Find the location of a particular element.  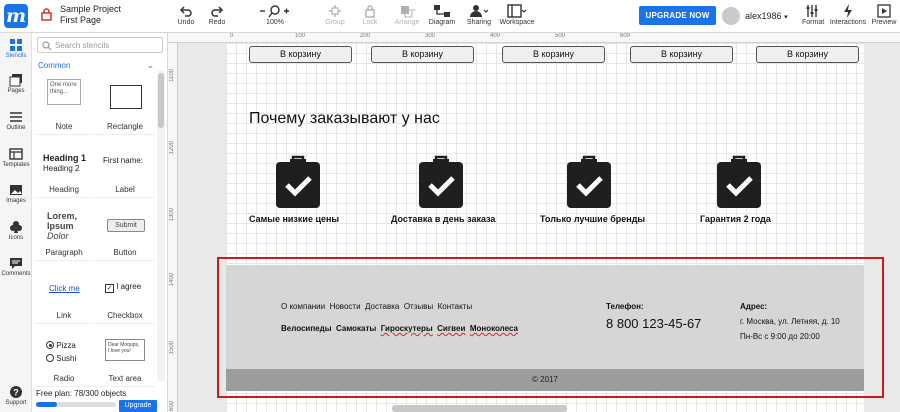

stencil-note: One more thing... Note is located at coordinates (64, 104).